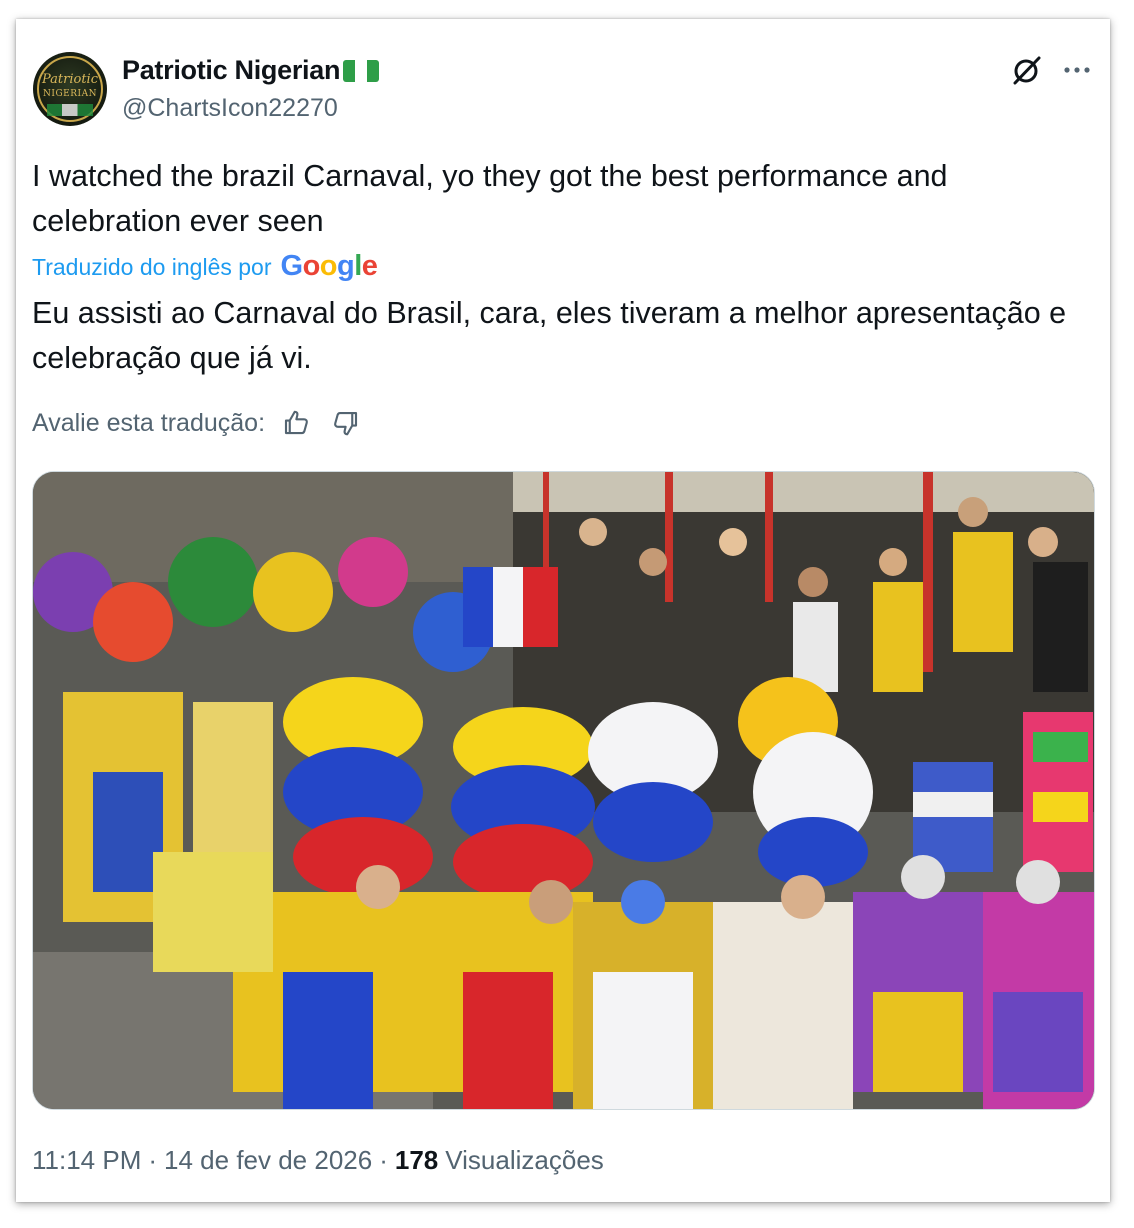 This screenshot has height=1228, width=1134. Describe the element at coordinates (268, 1160) in the screenshot. I see `tweet-date: 14 de fev de 2026` at that location.